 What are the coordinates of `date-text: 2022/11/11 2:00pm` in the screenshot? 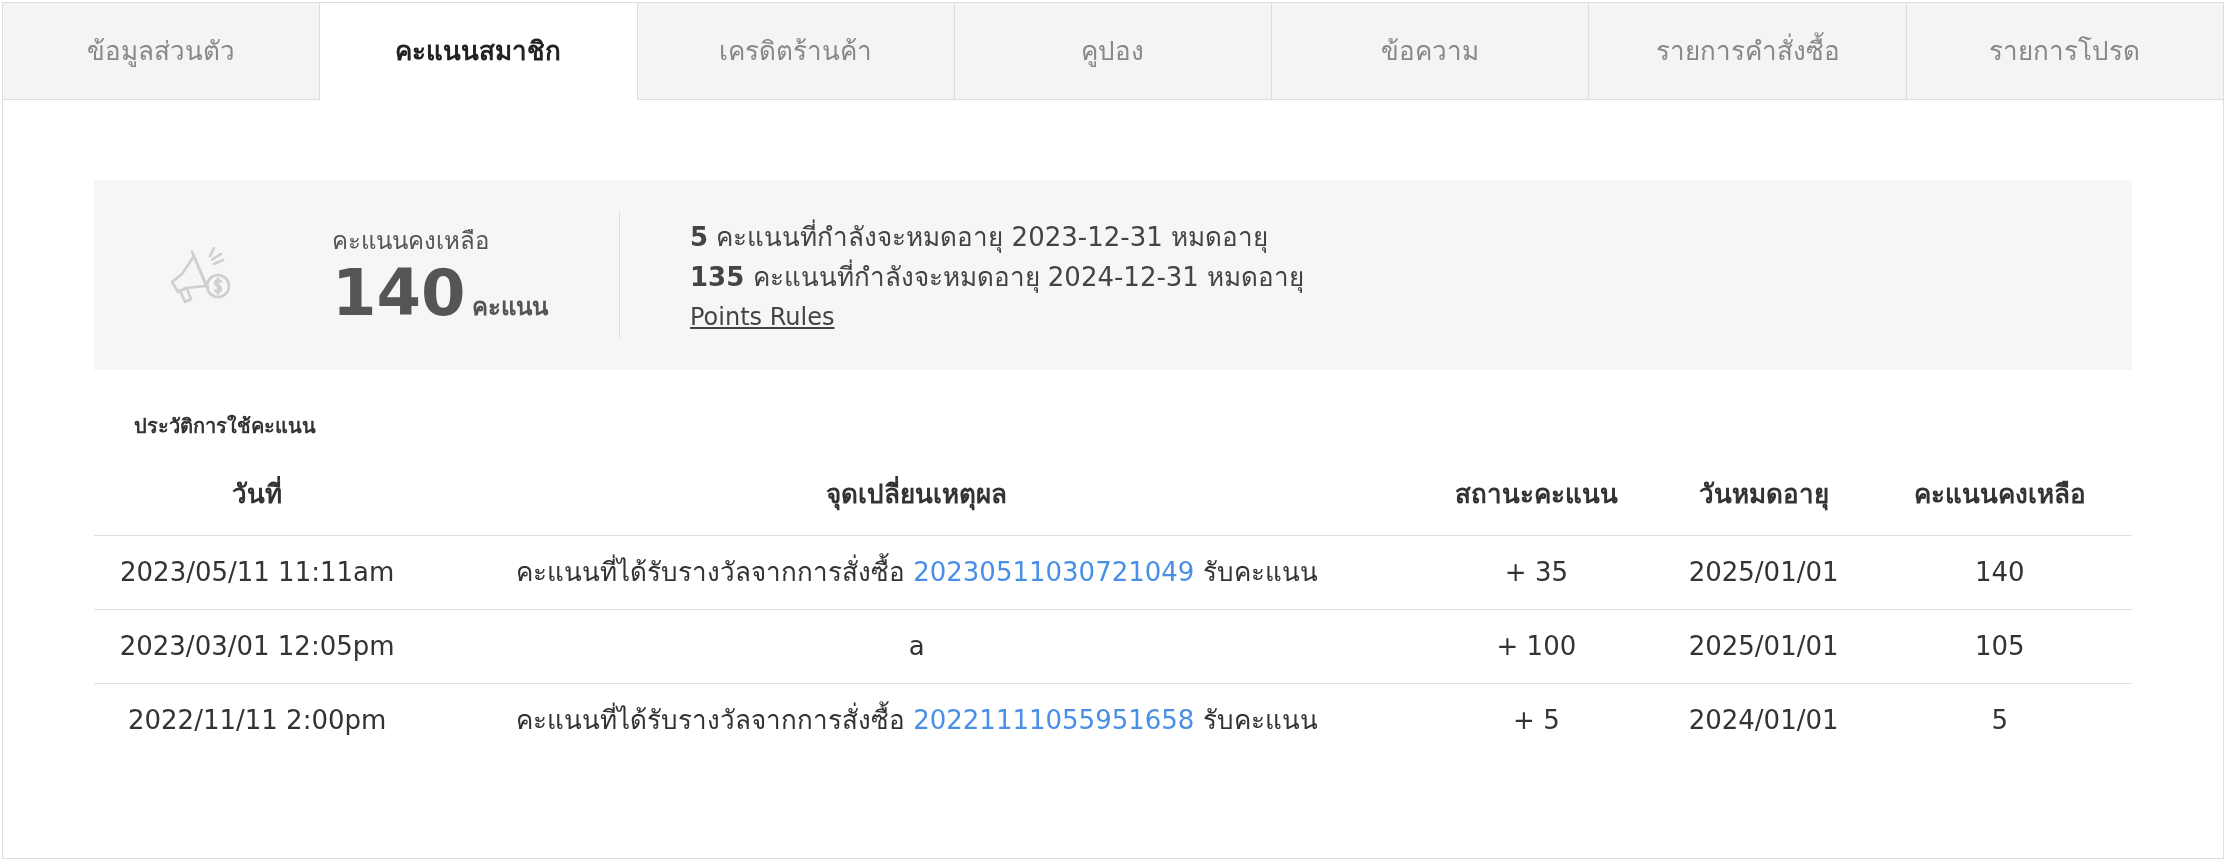 It's located at (257, 719).